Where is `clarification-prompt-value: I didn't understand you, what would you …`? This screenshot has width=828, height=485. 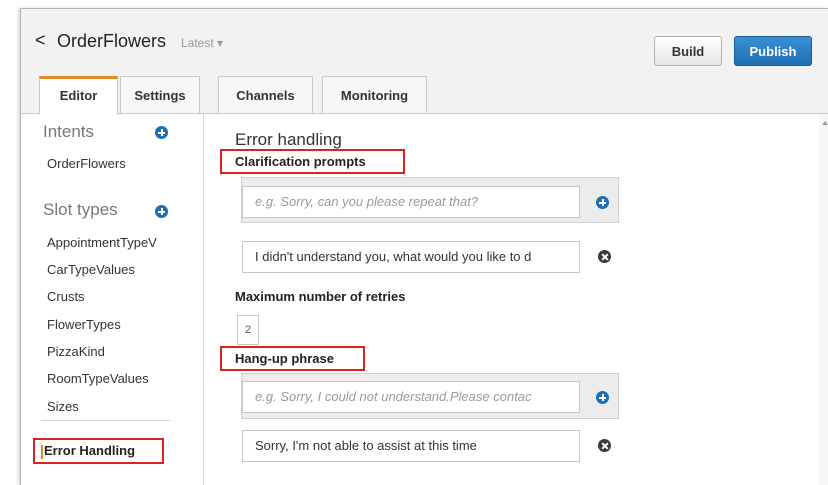
clarification-prompt-value: I didn't understand you, what would you … is located at coordinates (411, 257).